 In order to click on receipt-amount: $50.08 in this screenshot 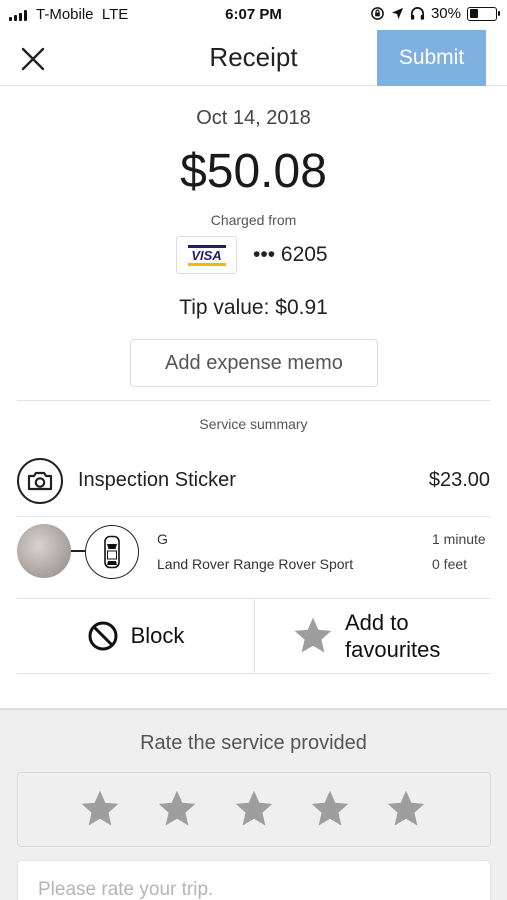, I will do `click(253, 171)`.